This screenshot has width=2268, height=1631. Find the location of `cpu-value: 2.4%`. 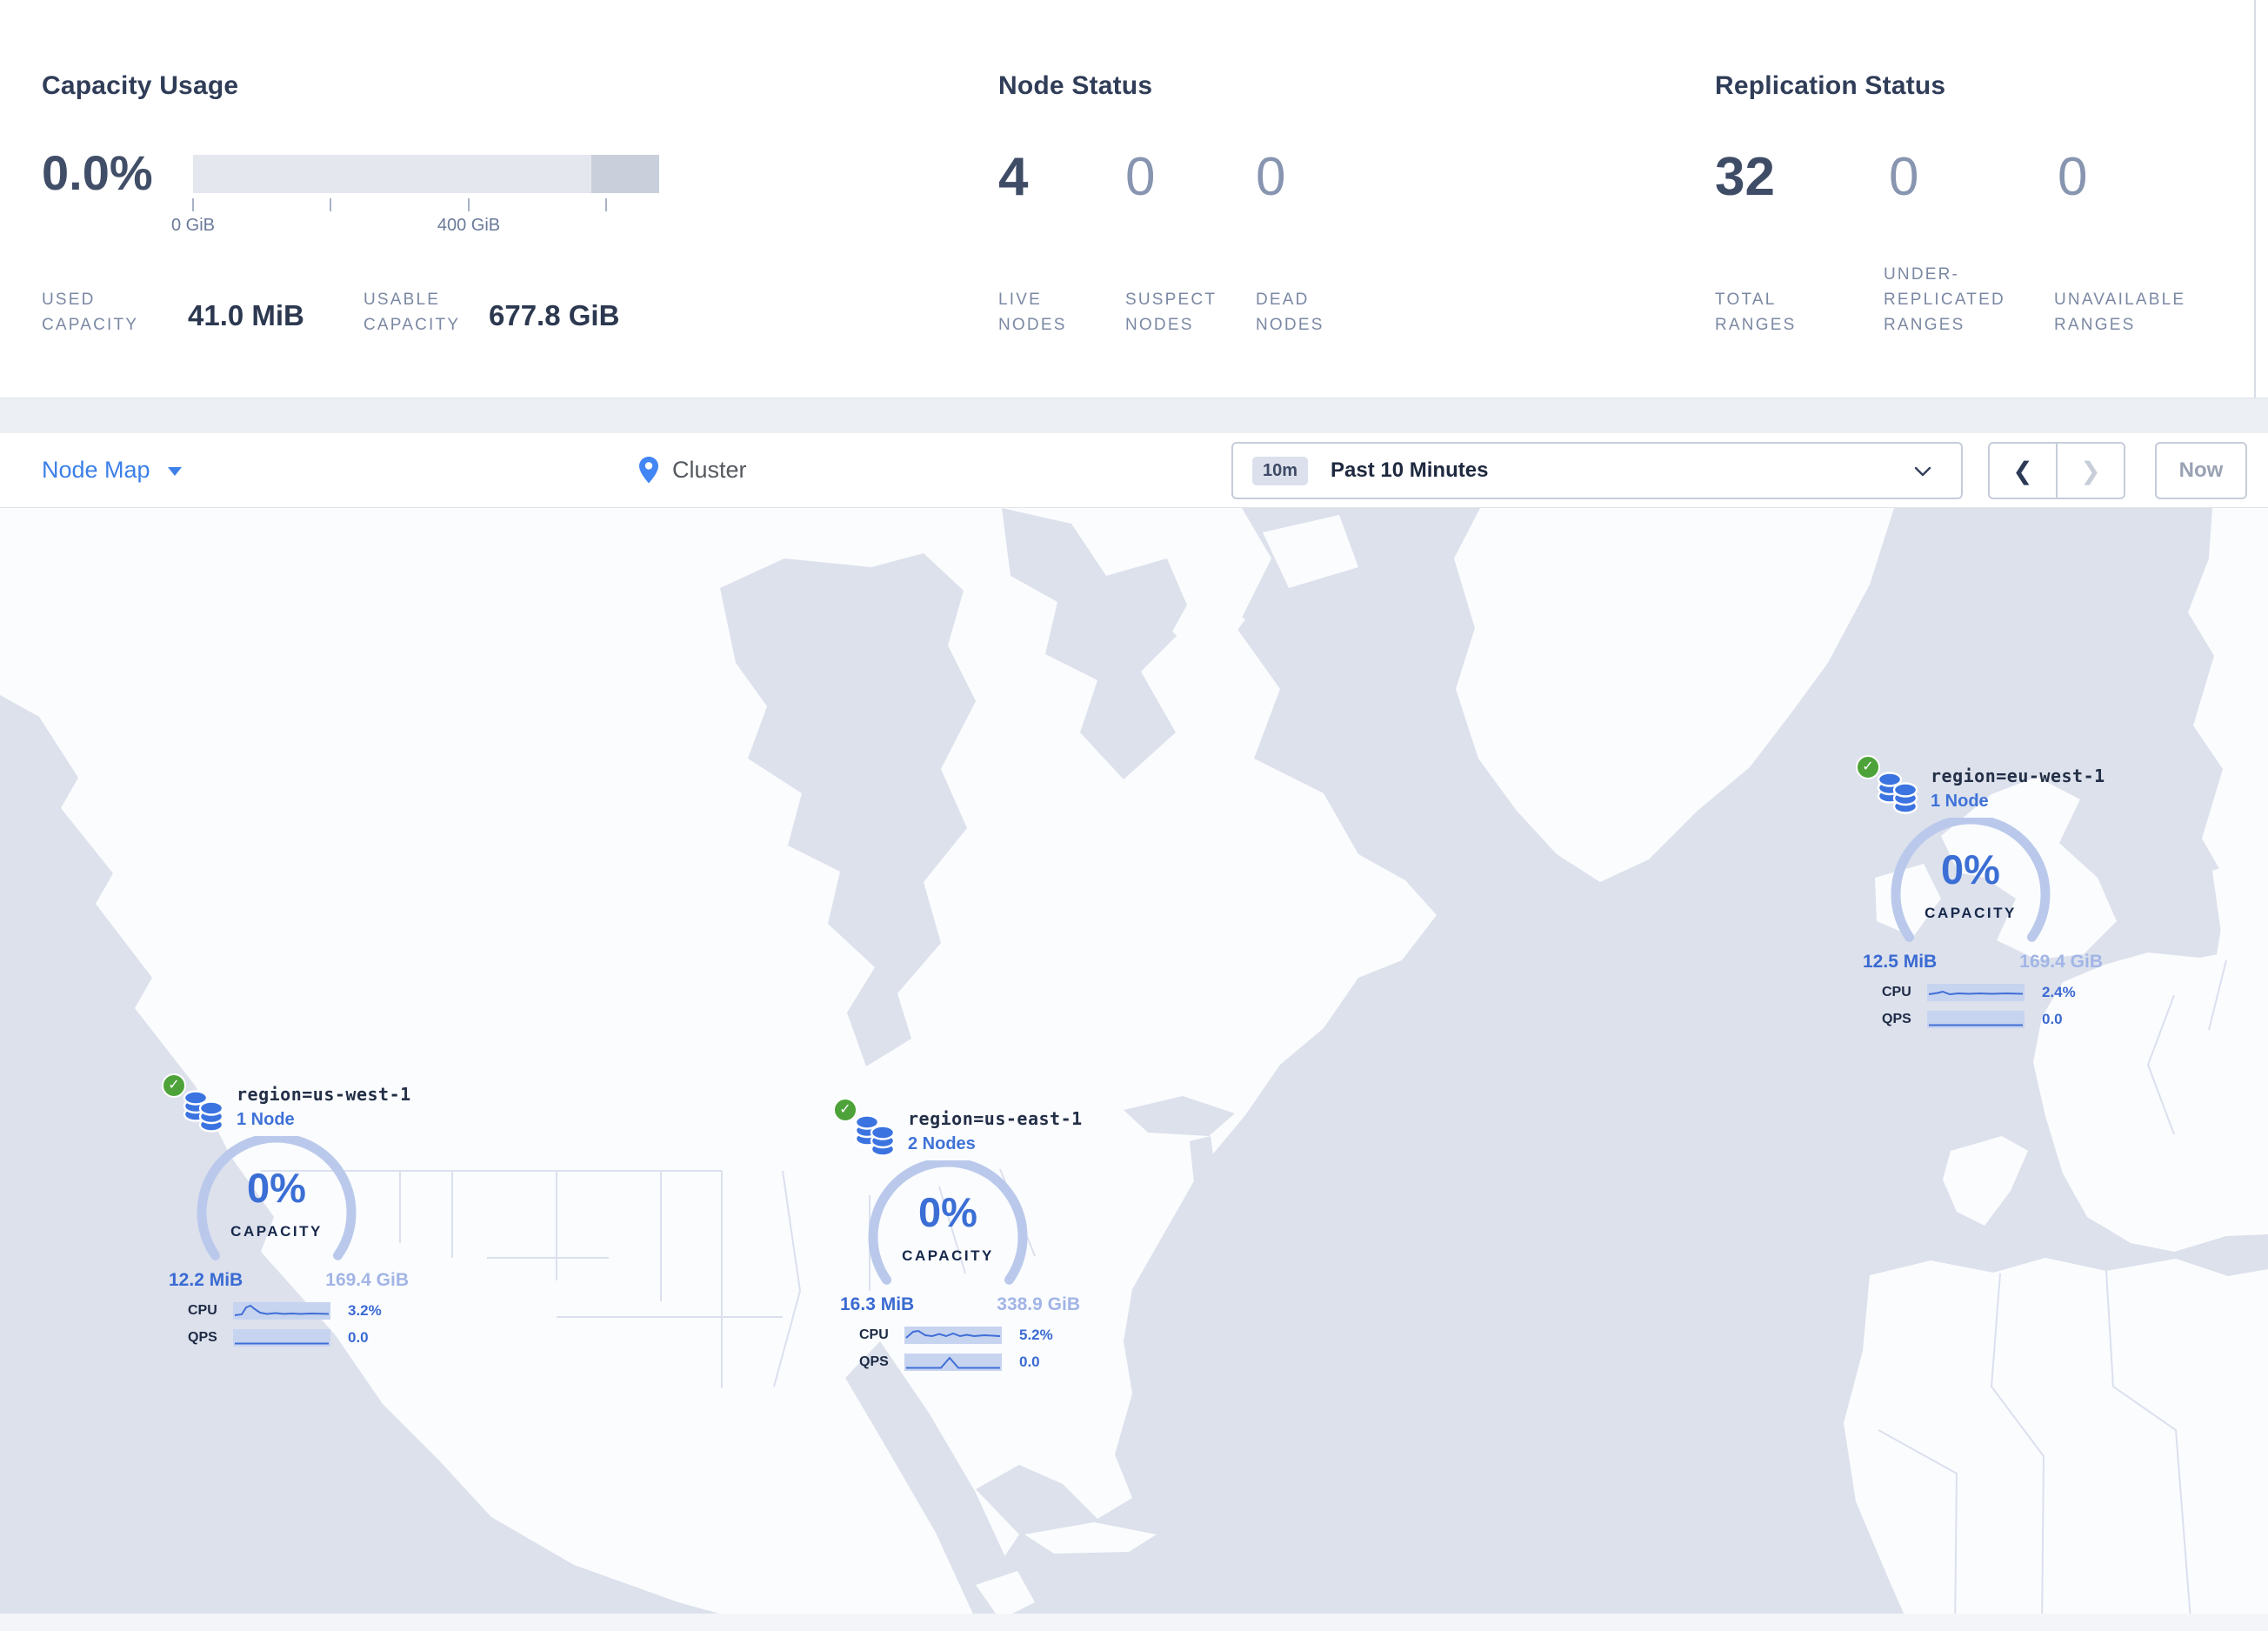

cpu-value: 2.4% is located at coordinates (2059, 992).